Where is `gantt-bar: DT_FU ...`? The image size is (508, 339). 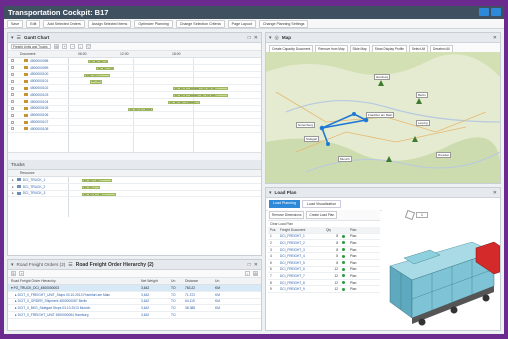
gantt-bar: DT_FU ... is located at coordinates (91, 187).